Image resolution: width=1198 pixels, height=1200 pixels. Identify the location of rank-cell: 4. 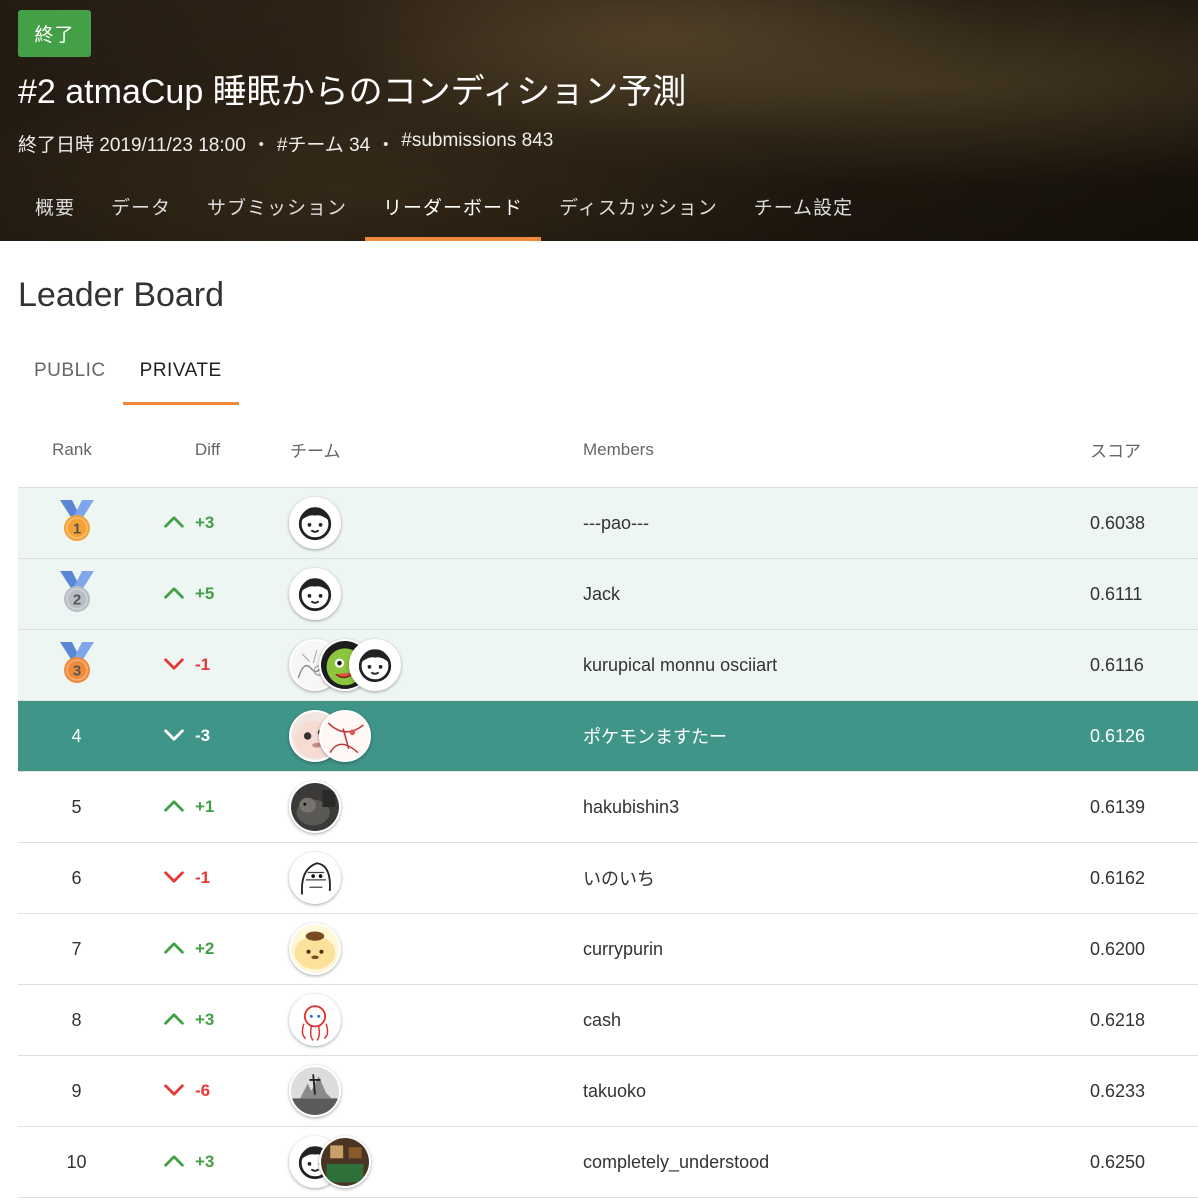
(76, 736).